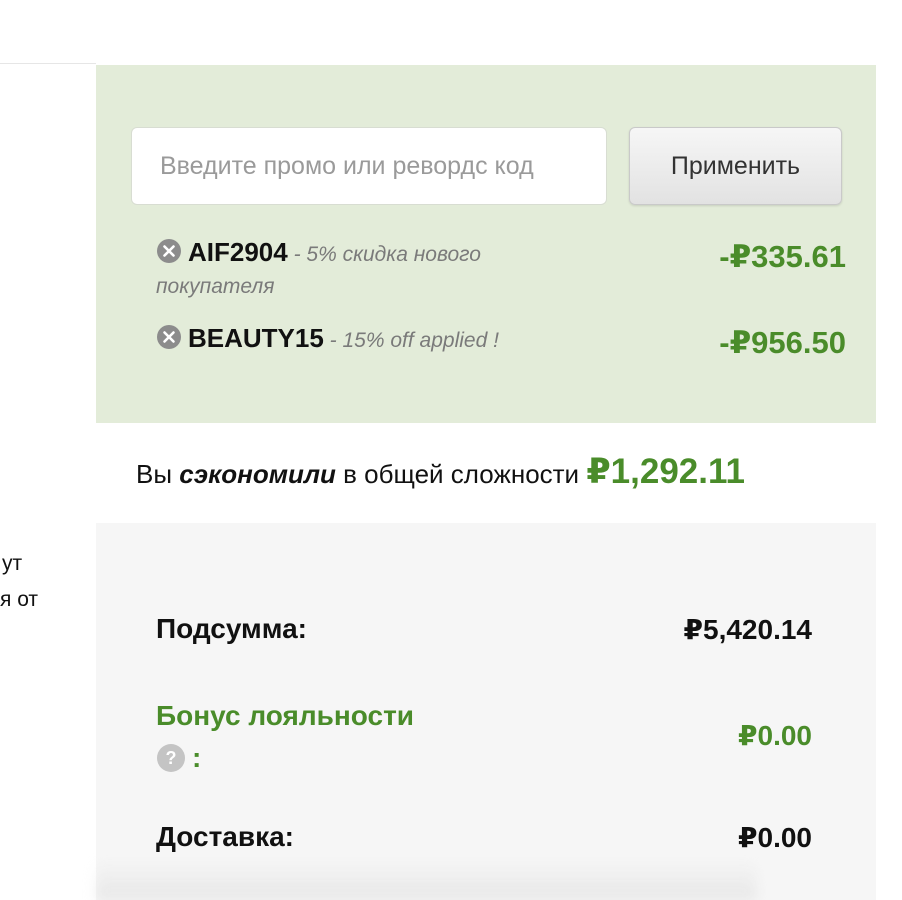  I want to click on delivery-value: ₽0.00, so click(775, 837).